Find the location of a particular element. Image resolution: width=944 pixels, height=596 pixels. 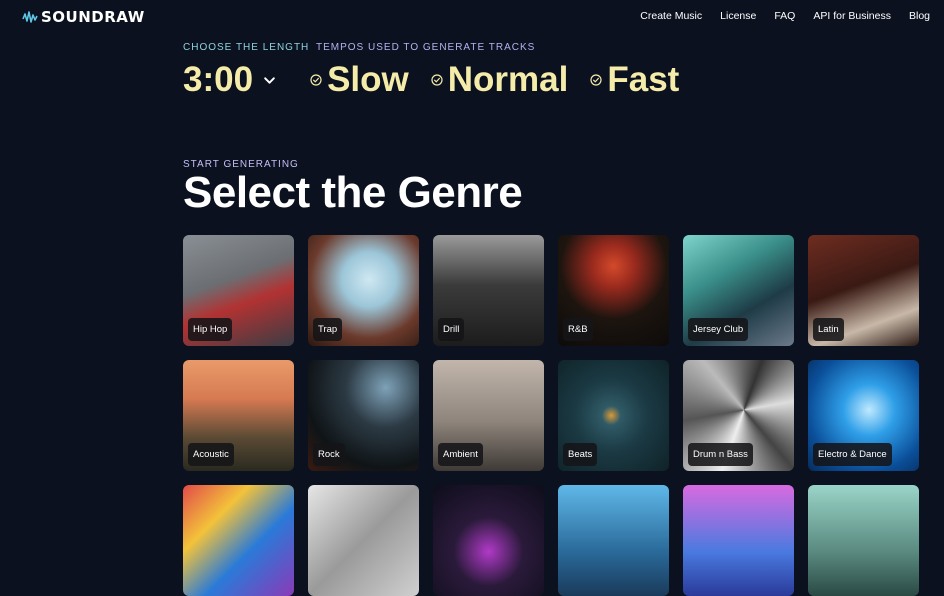

genre-tile-trap: Trap is located at coordinates (363, 290).